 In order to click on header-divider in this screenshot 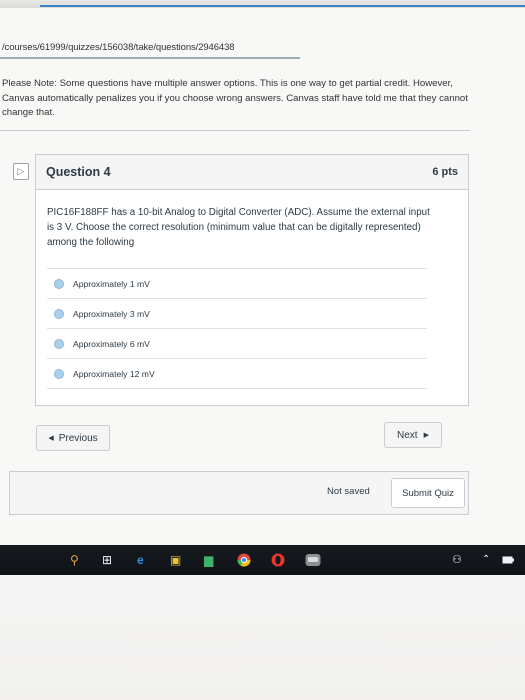, I will do `click(150, 58)`.